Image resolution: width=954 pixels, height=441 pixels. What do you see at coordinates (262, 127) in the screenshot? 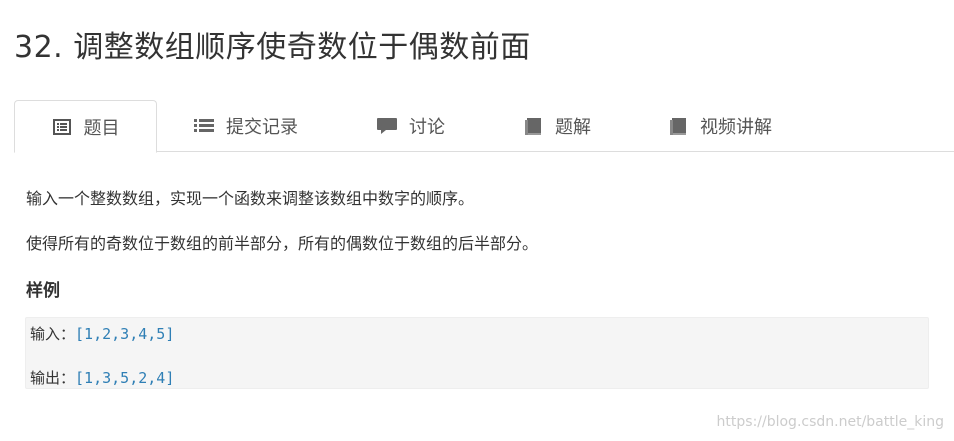
I see `tab-label: 提交记录` at bounding box center [262, 127].